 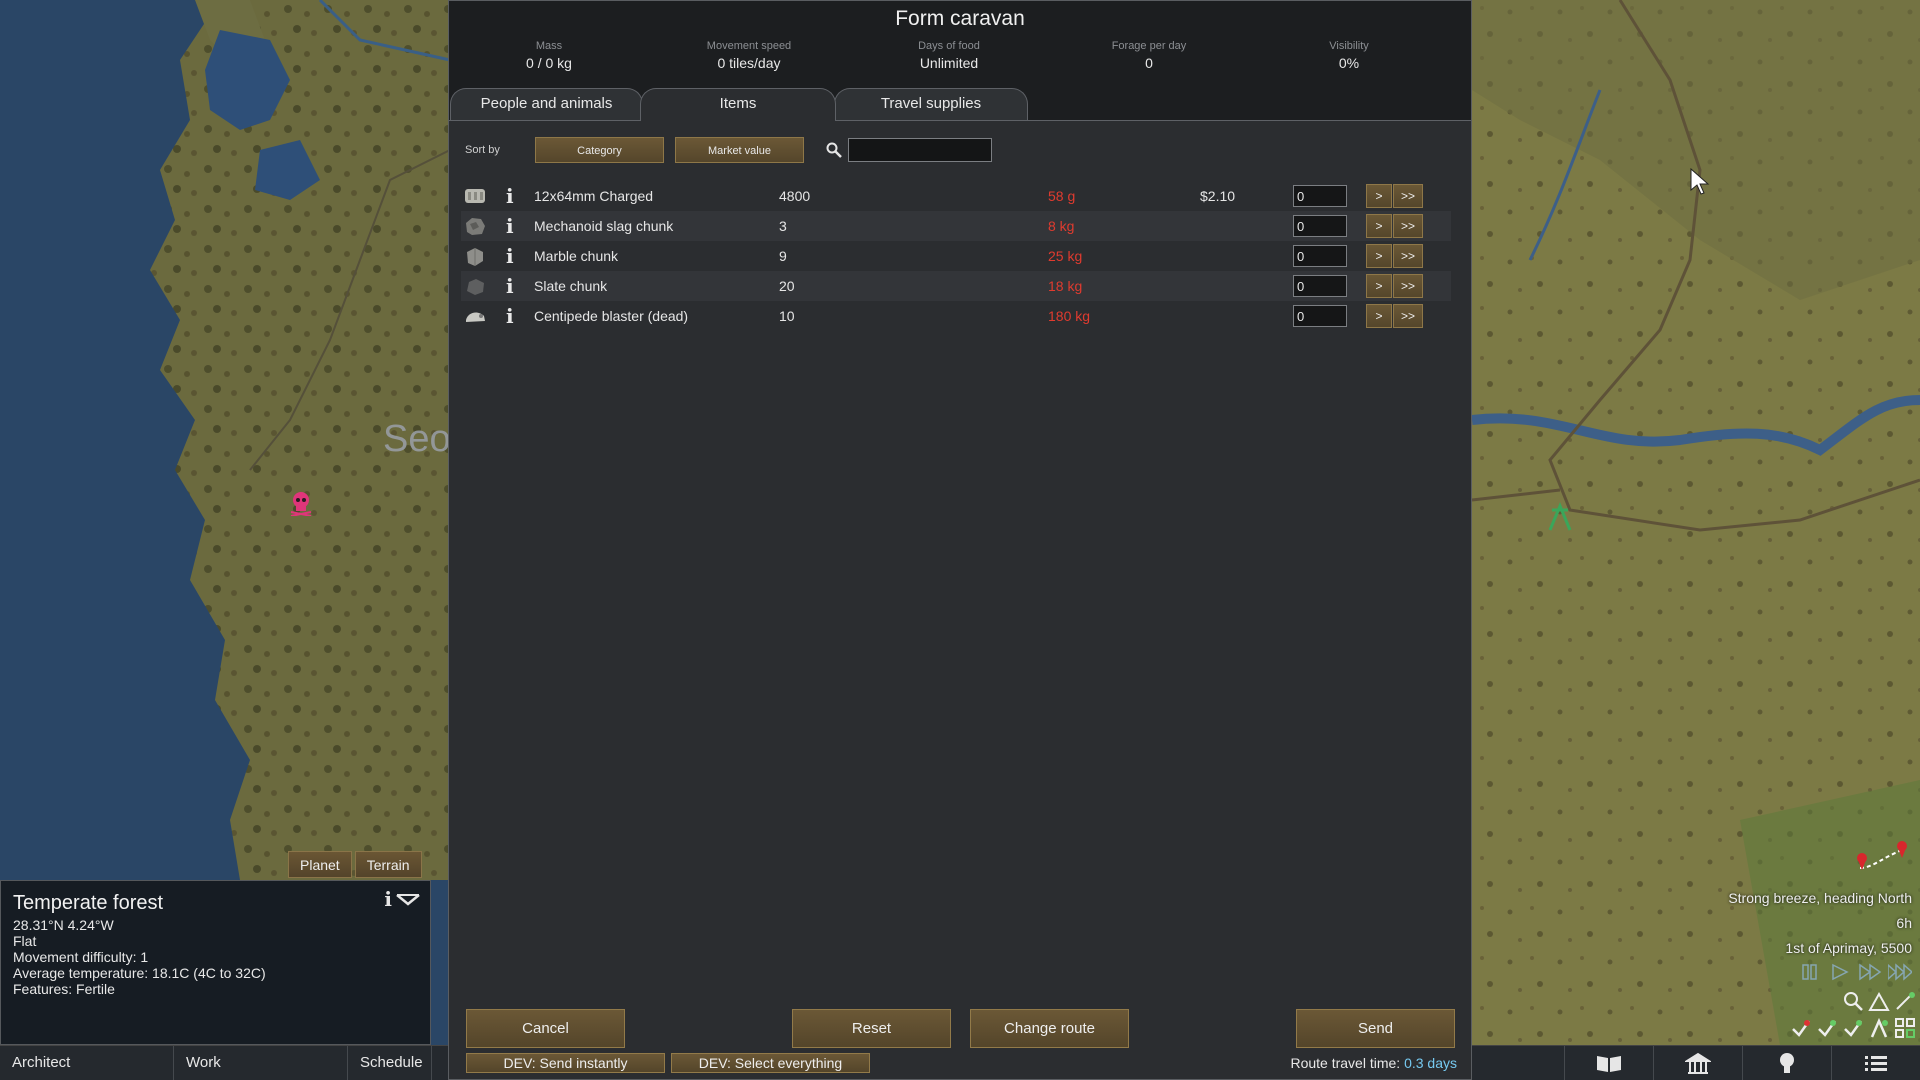 What do you see at coordinates (388, 899) in the screenshot?
I see `tile-info-button: i` at bounding box center [388, 899].